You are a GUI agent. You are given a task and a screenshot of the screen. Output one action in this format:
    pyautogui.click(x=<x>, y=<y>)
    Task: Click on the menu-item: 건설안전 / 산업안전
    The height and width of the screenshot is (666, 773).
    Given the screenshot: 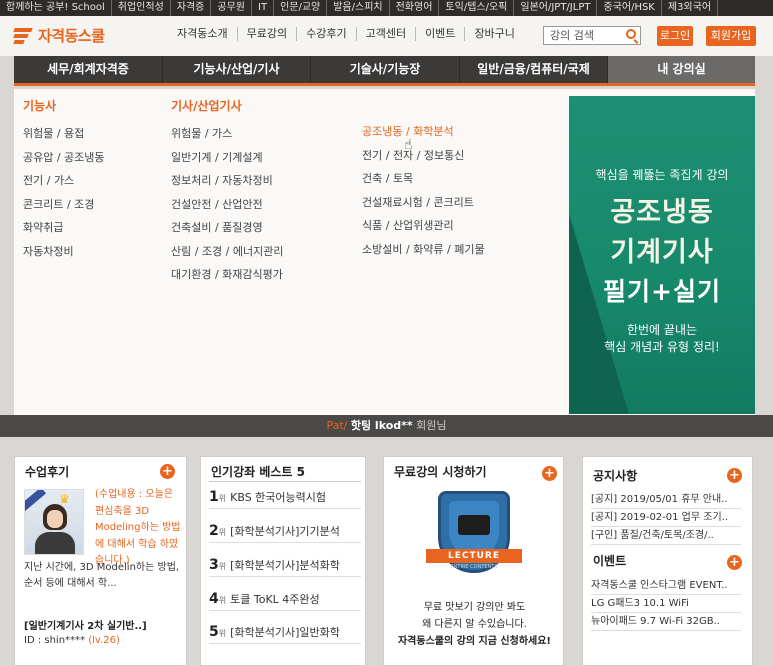 What is the action you would take?
    pyautogui.click(x=227, y=205)
    